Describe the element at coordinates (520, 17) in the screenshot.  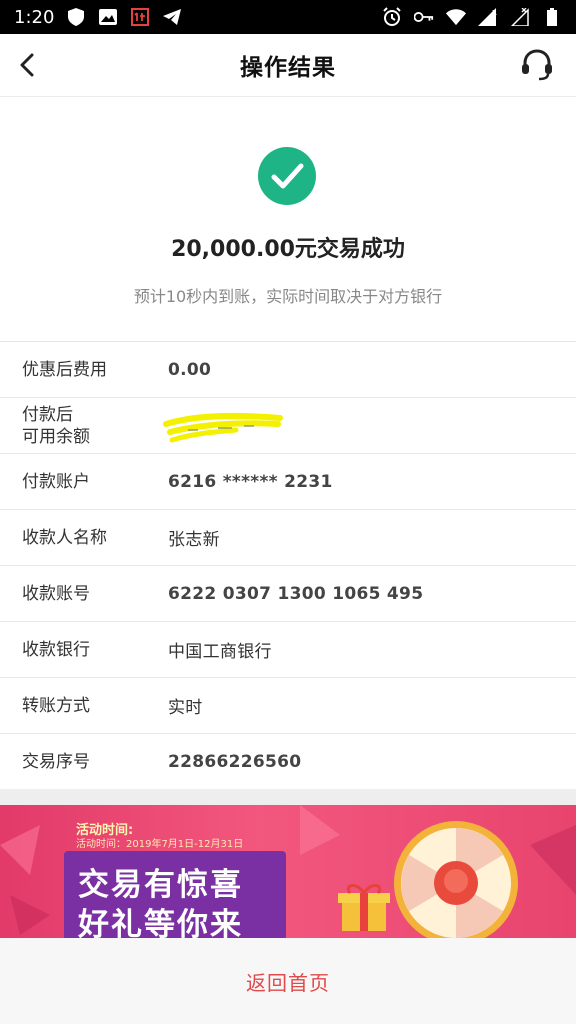
I see `signal-off-icon` at that location.